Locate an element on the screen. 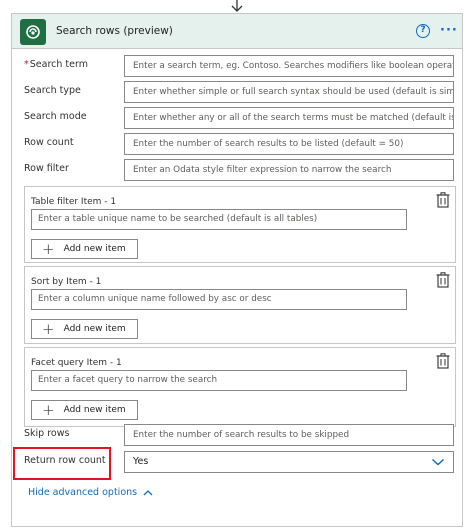 This screenshot has height=530, width=474. chevron-up-icon is located at coordinates (148, 493).